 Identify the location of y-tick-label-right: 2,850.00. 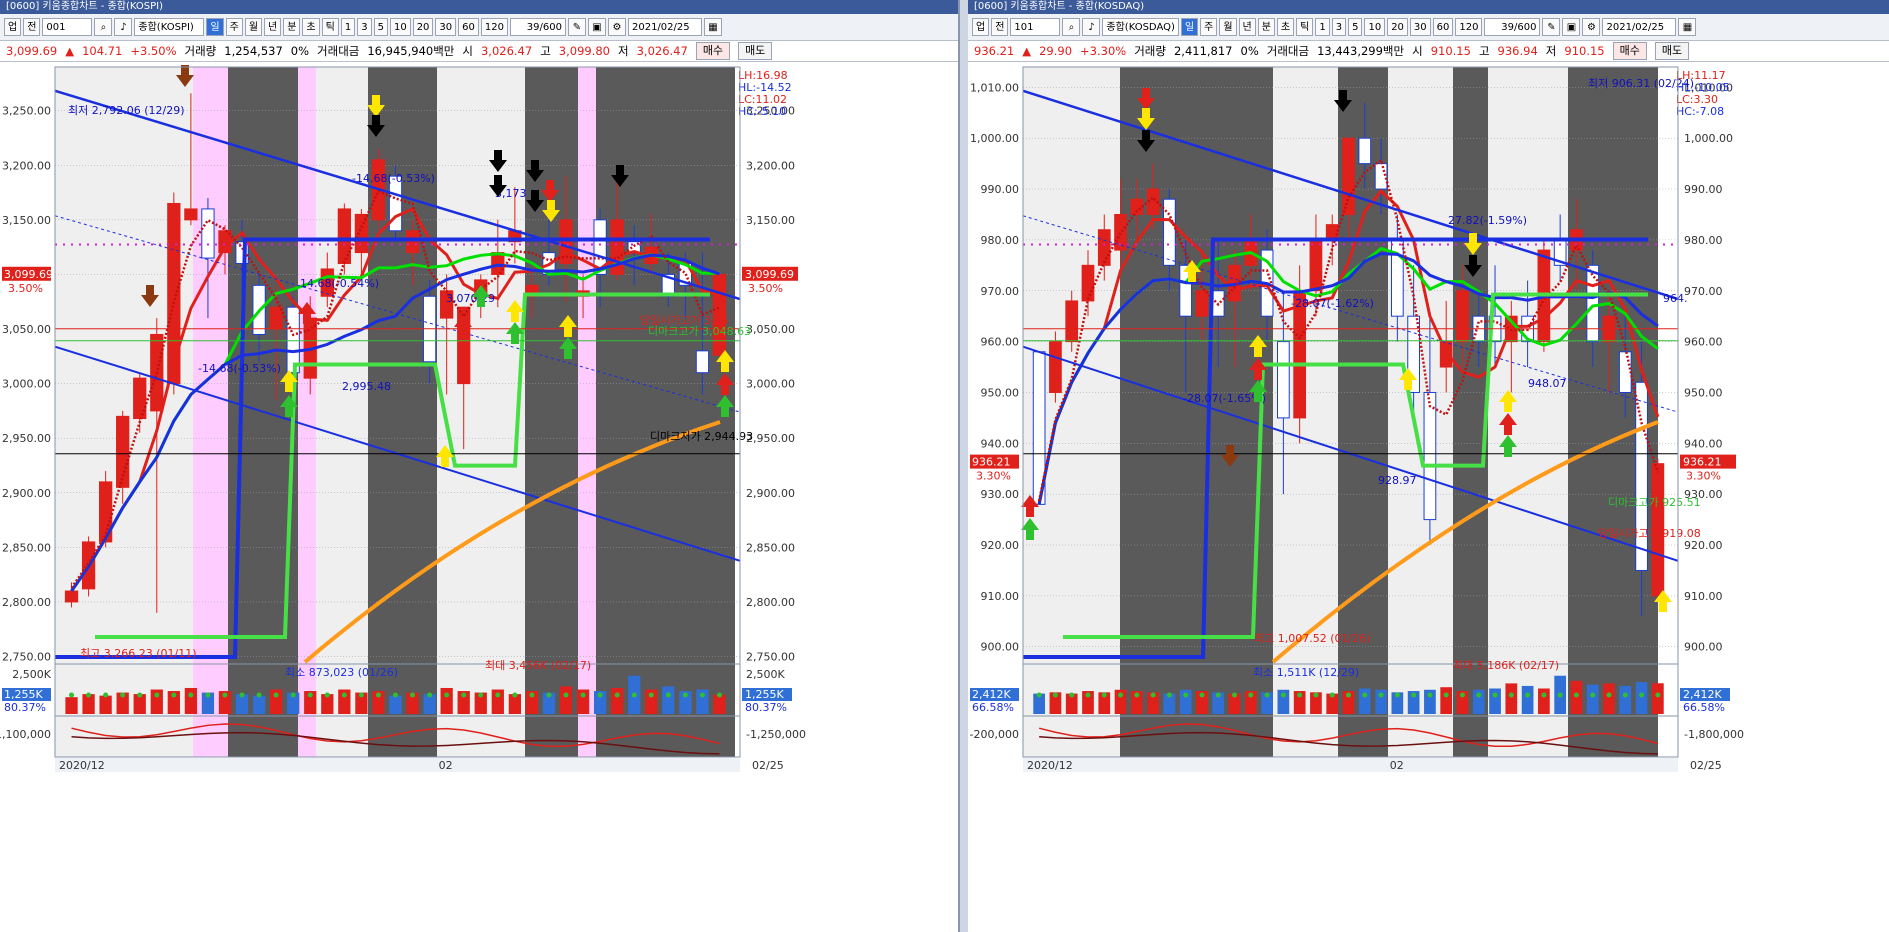
(770, 547).